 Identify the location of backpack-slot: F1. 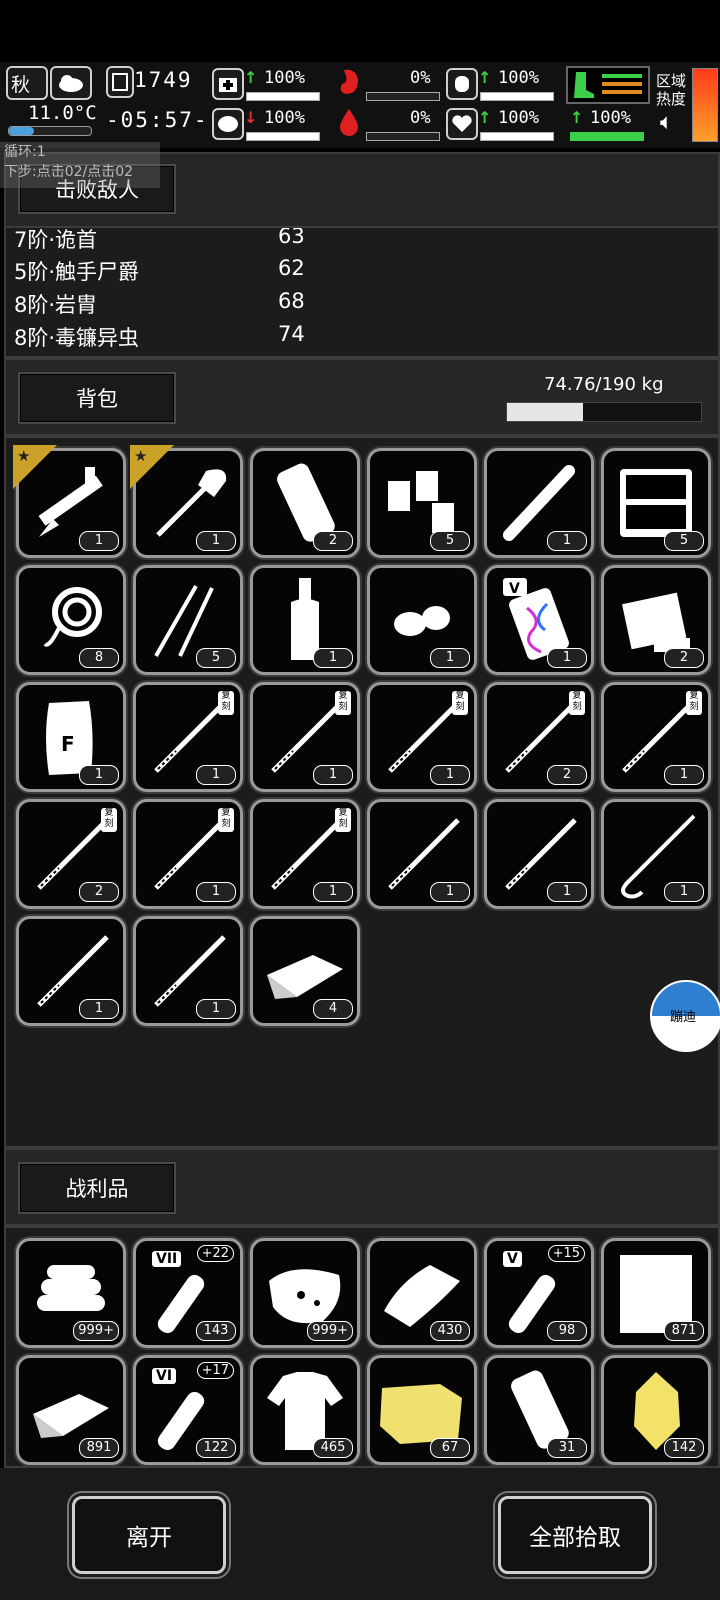
(71, 737).